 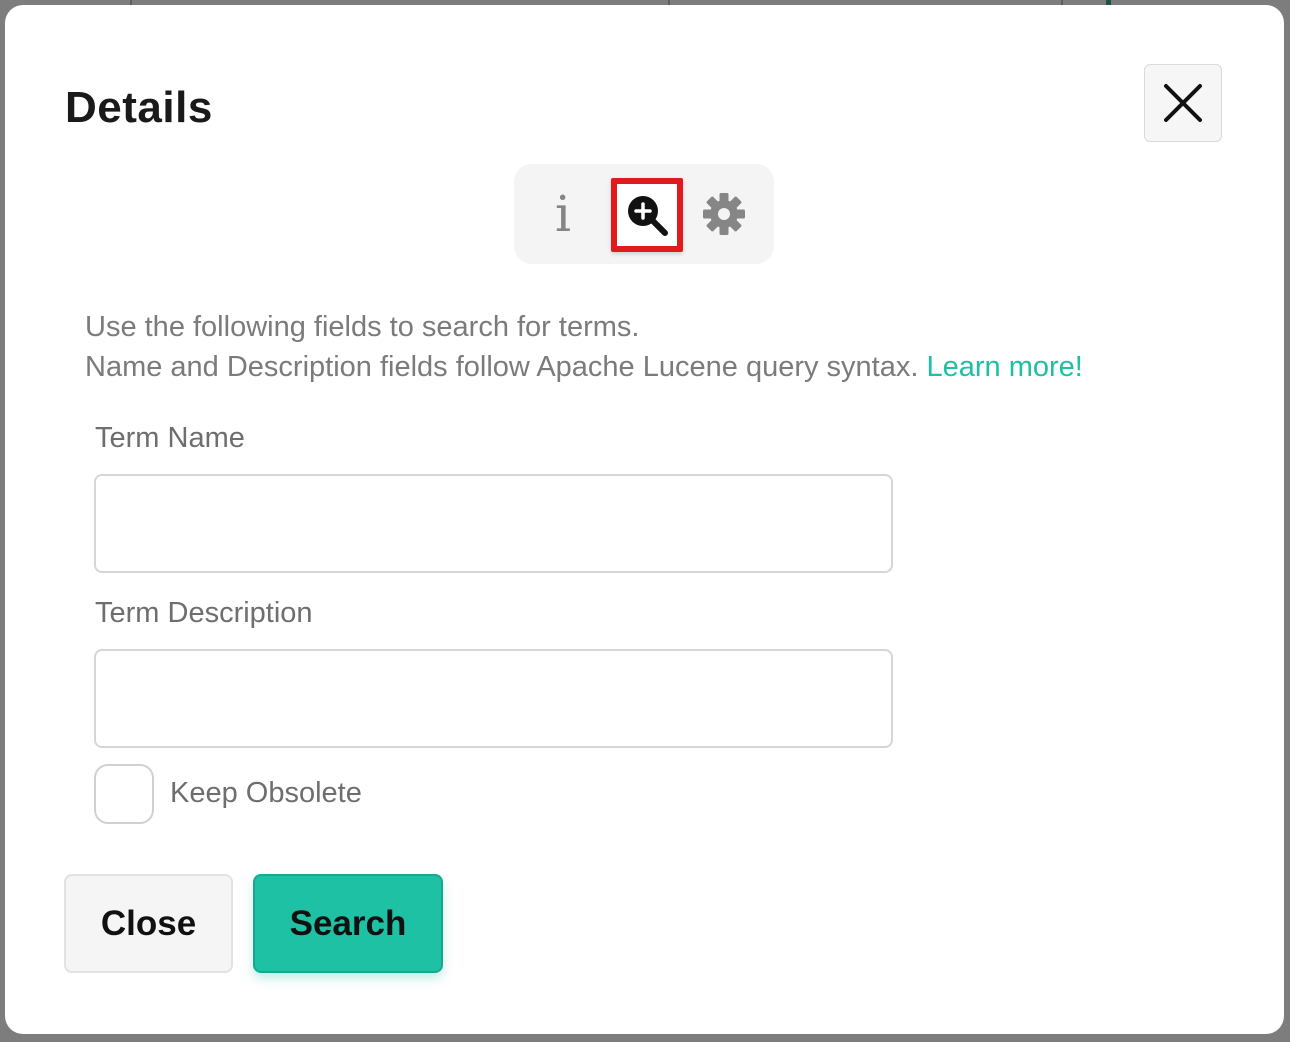 I want to click on info-icon: i, so click(x=563, y=214).